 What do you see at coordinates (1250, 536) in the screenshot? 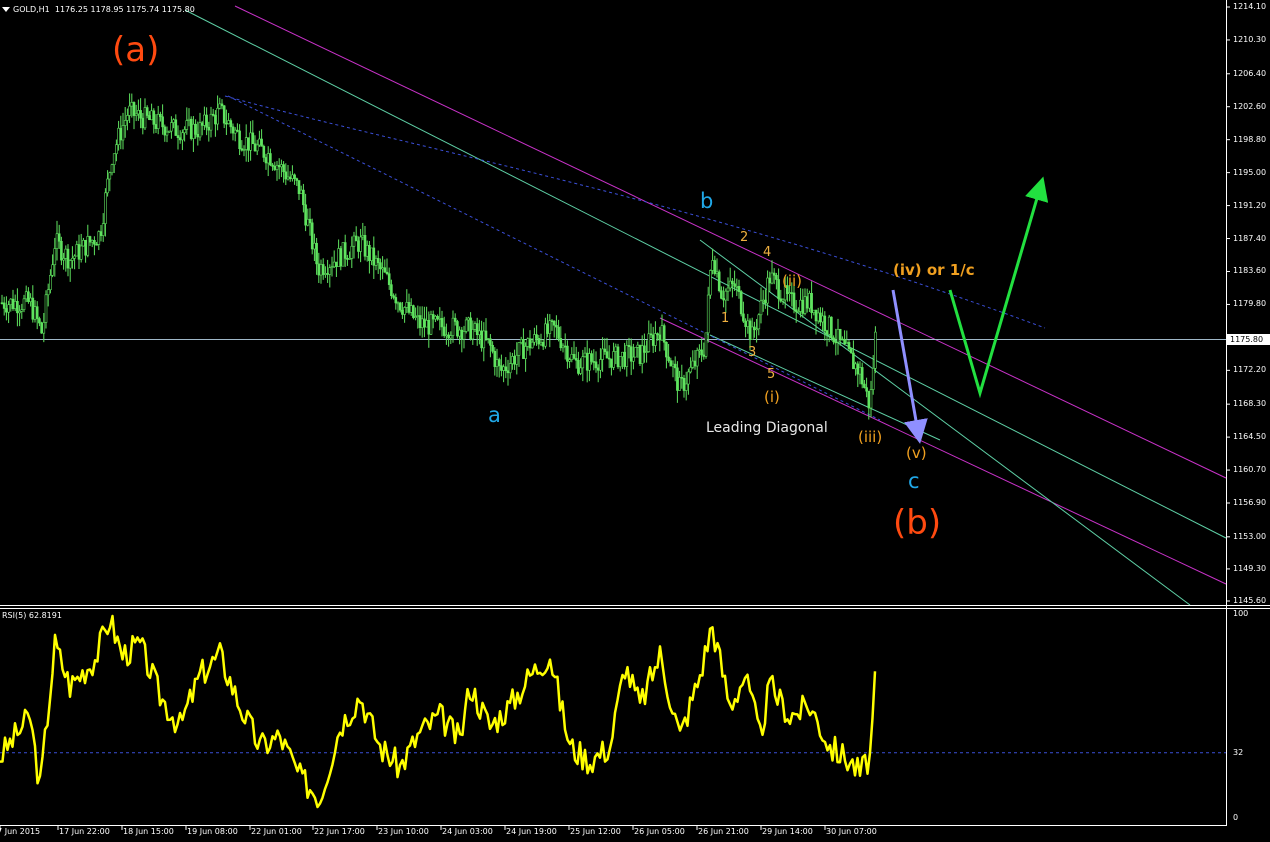
I see `price-tick-label: 1153.00` at bounding box center [1250, 536].